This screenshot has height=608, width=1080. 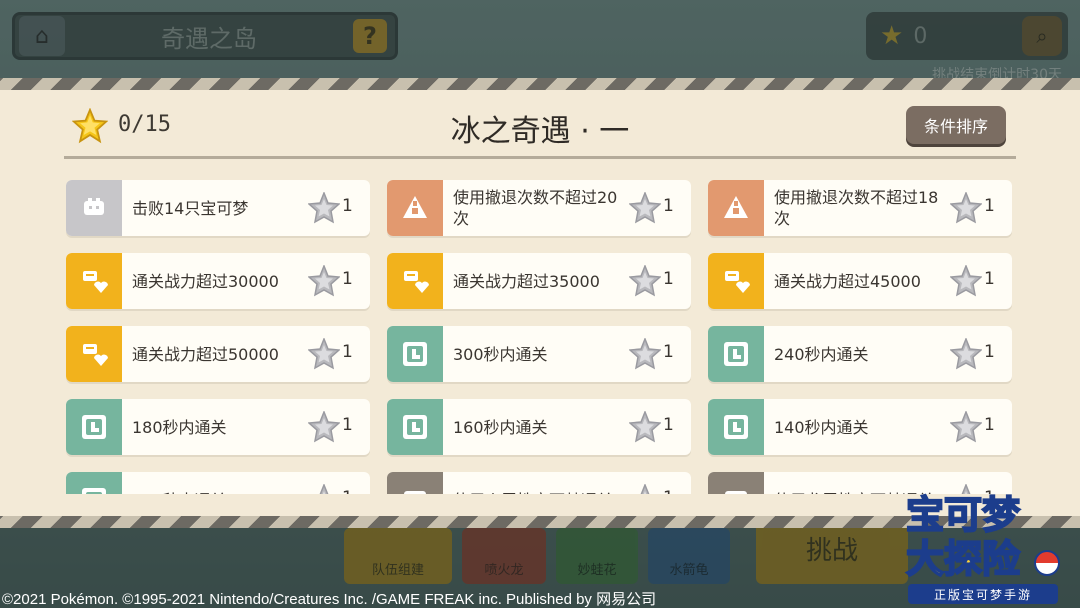 What do you see at coordinates (963, 559) in the screenshot?
I see `logo-line2: 大探险` at bounding box center [963, 559].